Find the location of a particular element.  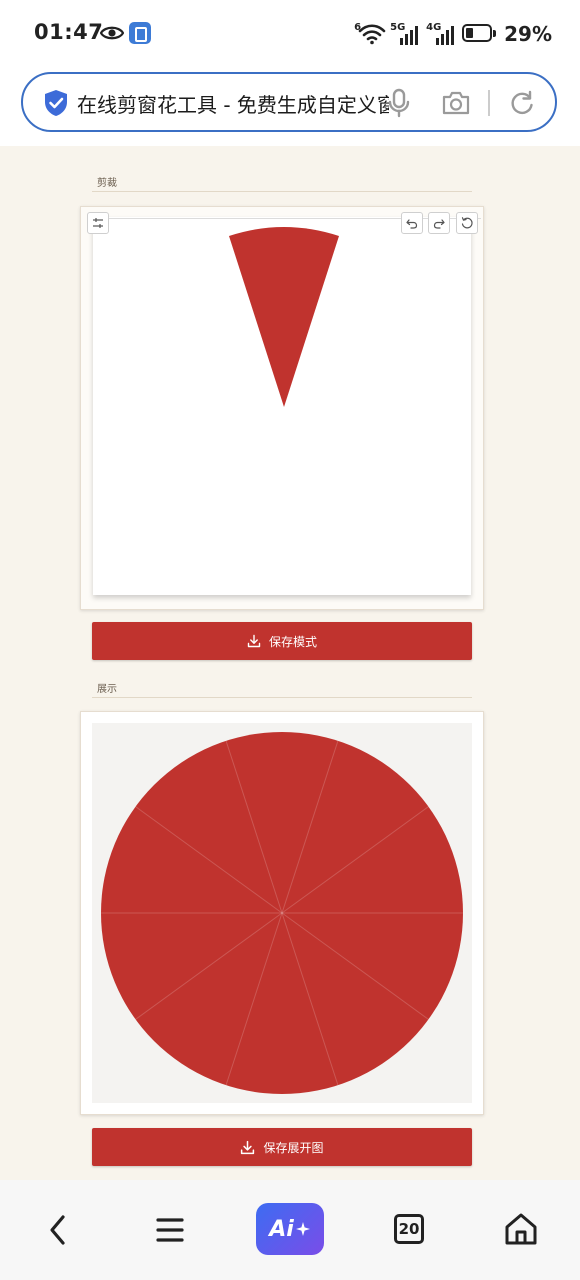

save-unfolded-button: 保存展开图 is located at coordinates (282, 1147).